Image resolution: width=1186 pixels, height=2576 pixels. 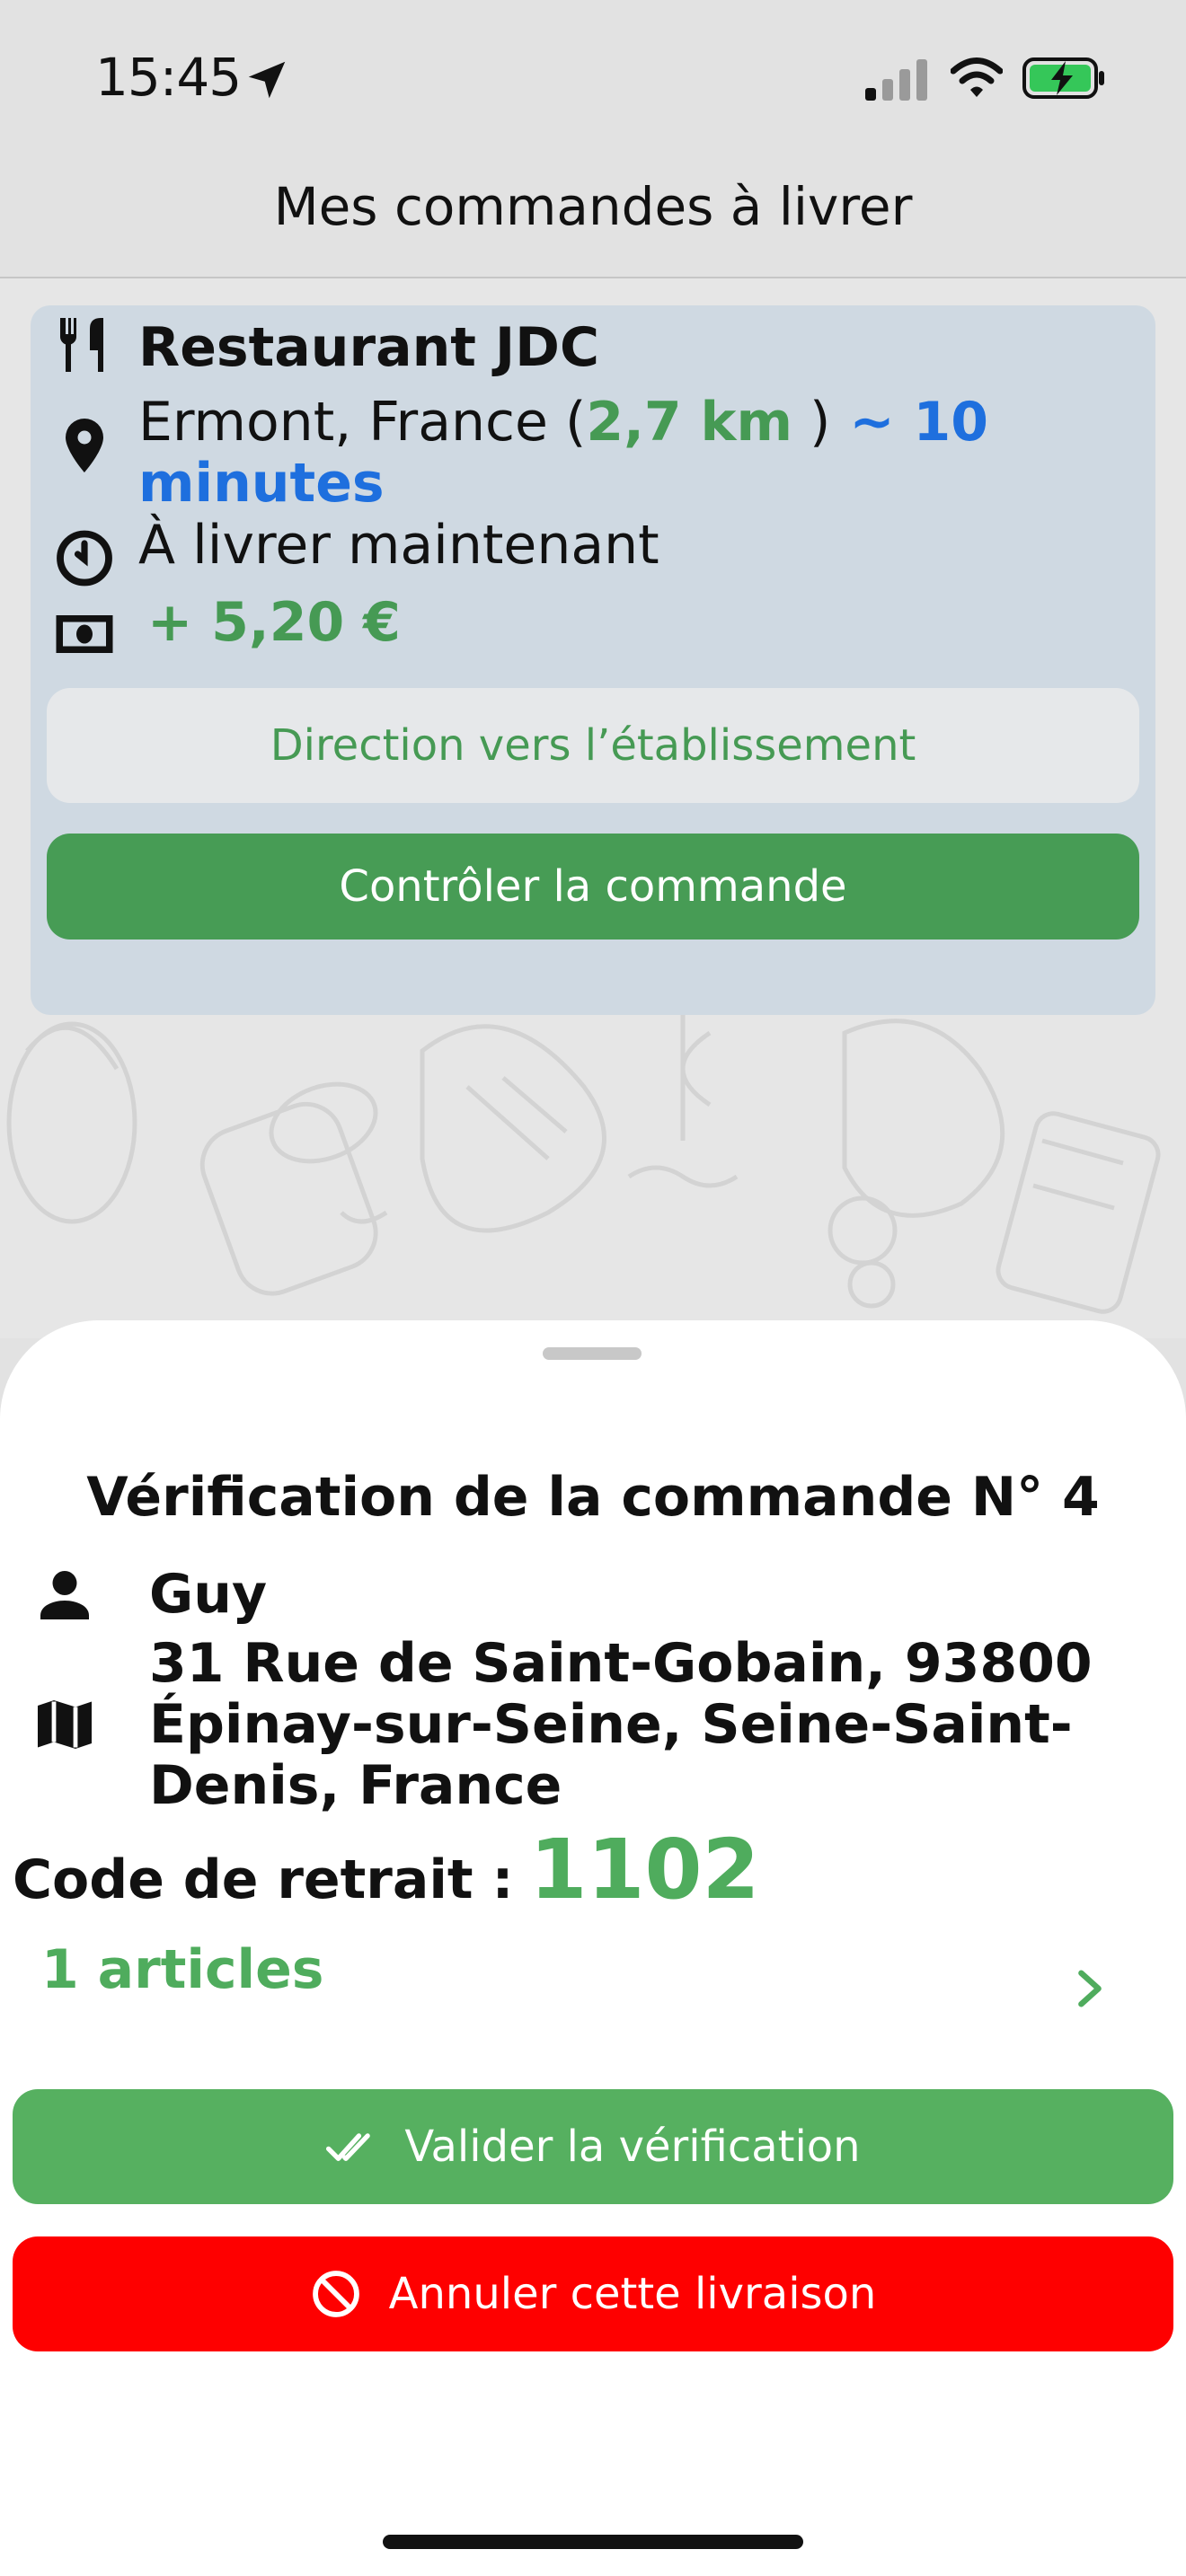 What do you see at coordinates (593, 745) in the screenshot?
I see `direction-button: Direction vers l’établissement` at bounding box center [593, 745].